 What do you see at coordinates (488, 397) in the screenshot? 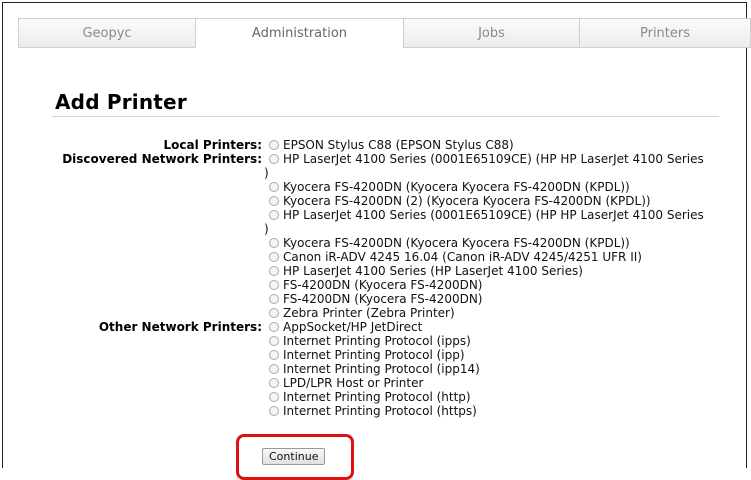
I see `printer-option: Internet Printing Protocol (http)` at bounding box center [488, 397].